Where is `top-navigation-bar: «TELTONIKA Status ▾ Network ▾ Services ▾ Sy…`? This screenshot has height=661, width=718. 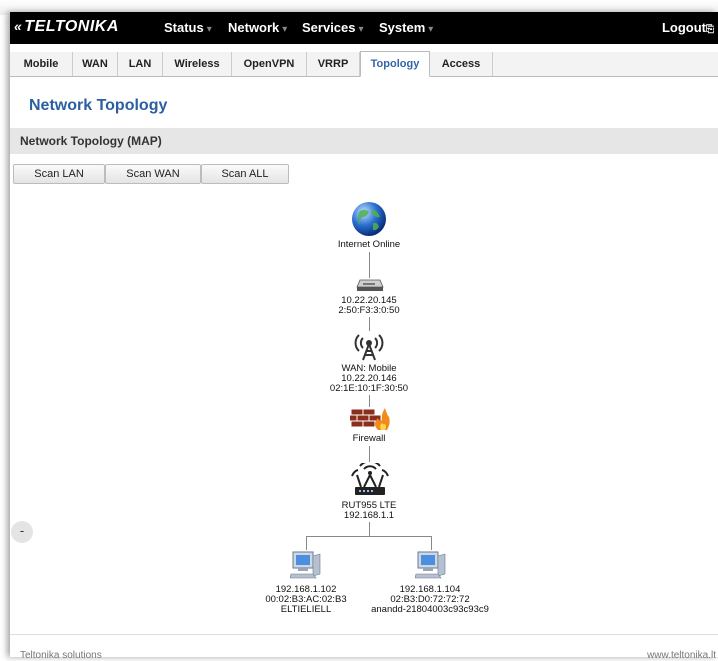 top-navigation-bar: «TELTONIKA Status ▾ Network ▾ Services ▾ Sy… is located at coordinates (364, 28).